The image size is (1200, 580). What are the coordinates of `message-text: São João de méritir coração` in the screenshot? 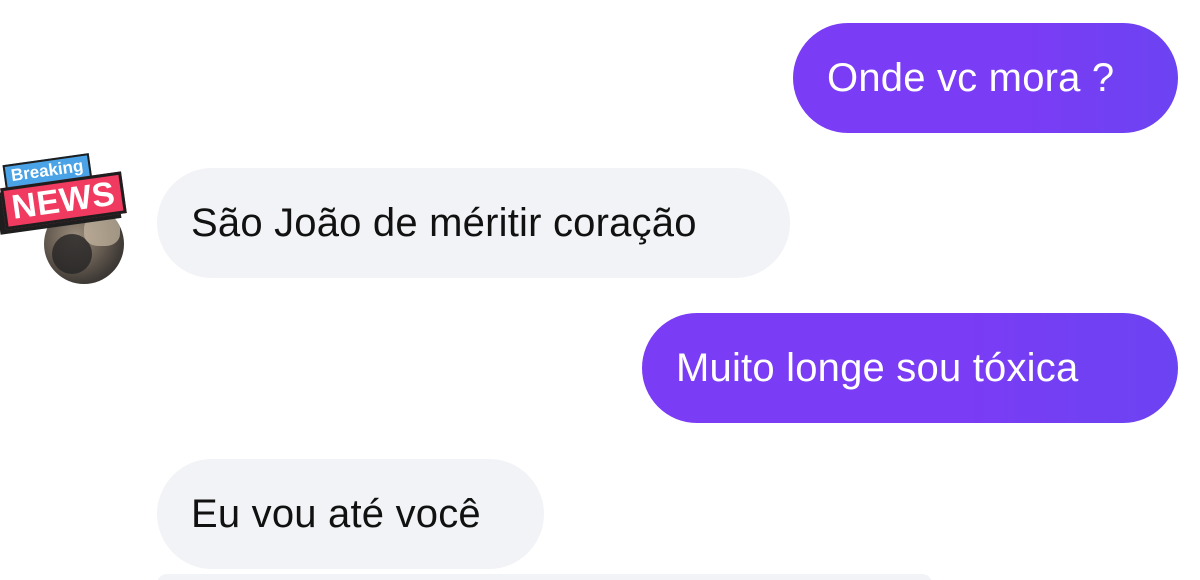 It's located at (444, 222).